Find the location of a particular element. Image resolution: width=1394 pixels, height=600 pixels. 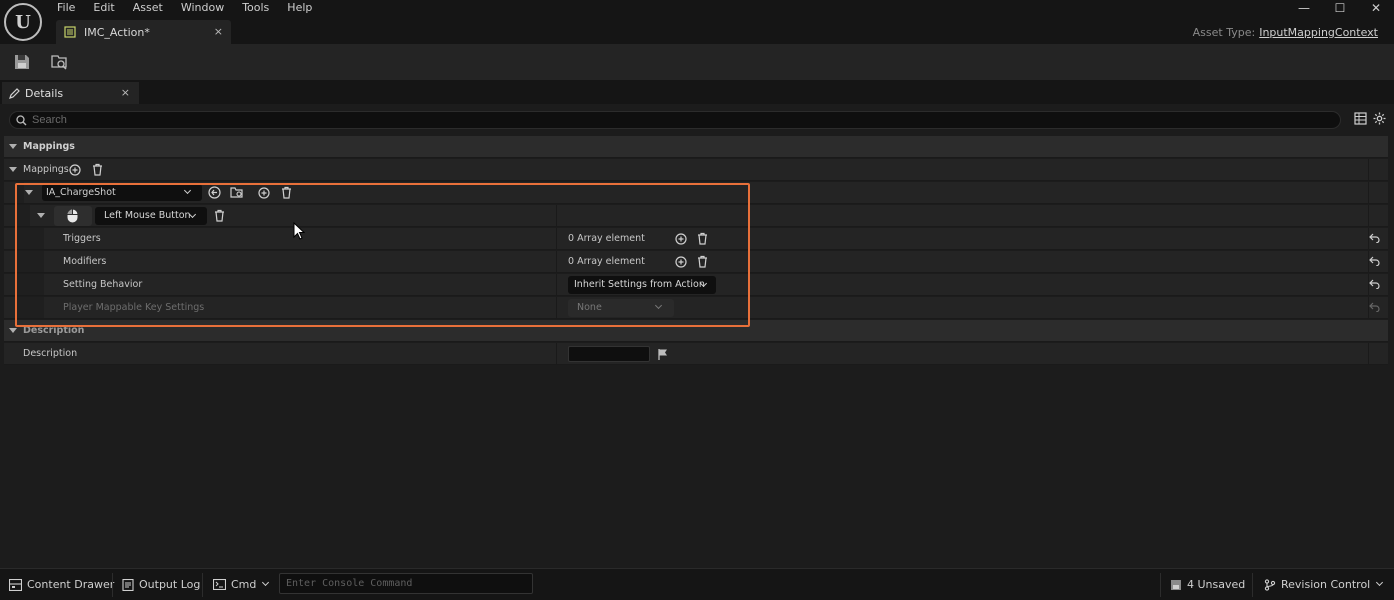

description-category-row: Description is located at coordinates (696, 331).